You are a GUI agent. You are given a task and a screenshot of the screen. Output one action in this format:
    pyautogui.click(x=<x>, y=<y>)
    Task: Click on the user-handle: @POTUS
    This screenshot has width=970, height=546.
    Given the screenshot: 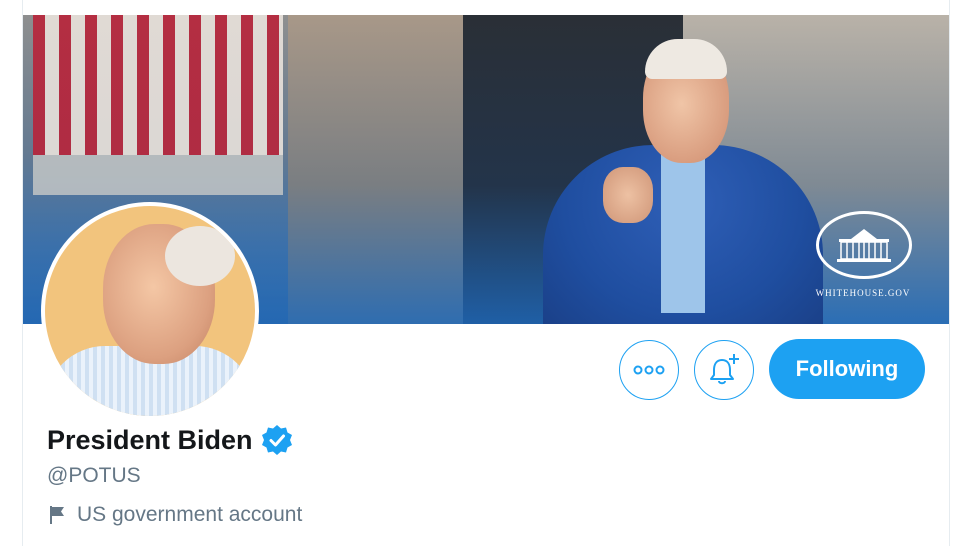 What is the action you would take?
    pyautogui.click(x=94, y=475)
    